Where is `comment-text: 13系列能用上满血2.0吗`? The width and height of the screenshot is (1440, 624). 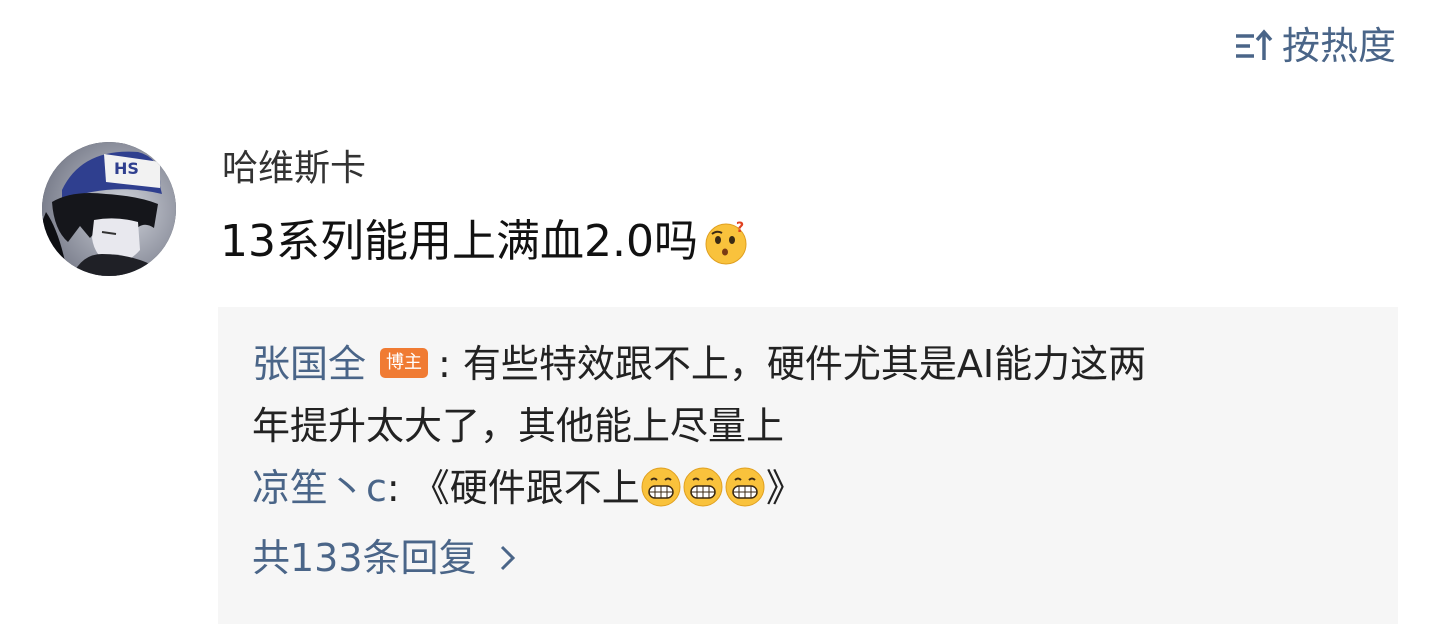
comment-text: 13系列能用上满血2.0吗 is located at coordinates (459, 241).